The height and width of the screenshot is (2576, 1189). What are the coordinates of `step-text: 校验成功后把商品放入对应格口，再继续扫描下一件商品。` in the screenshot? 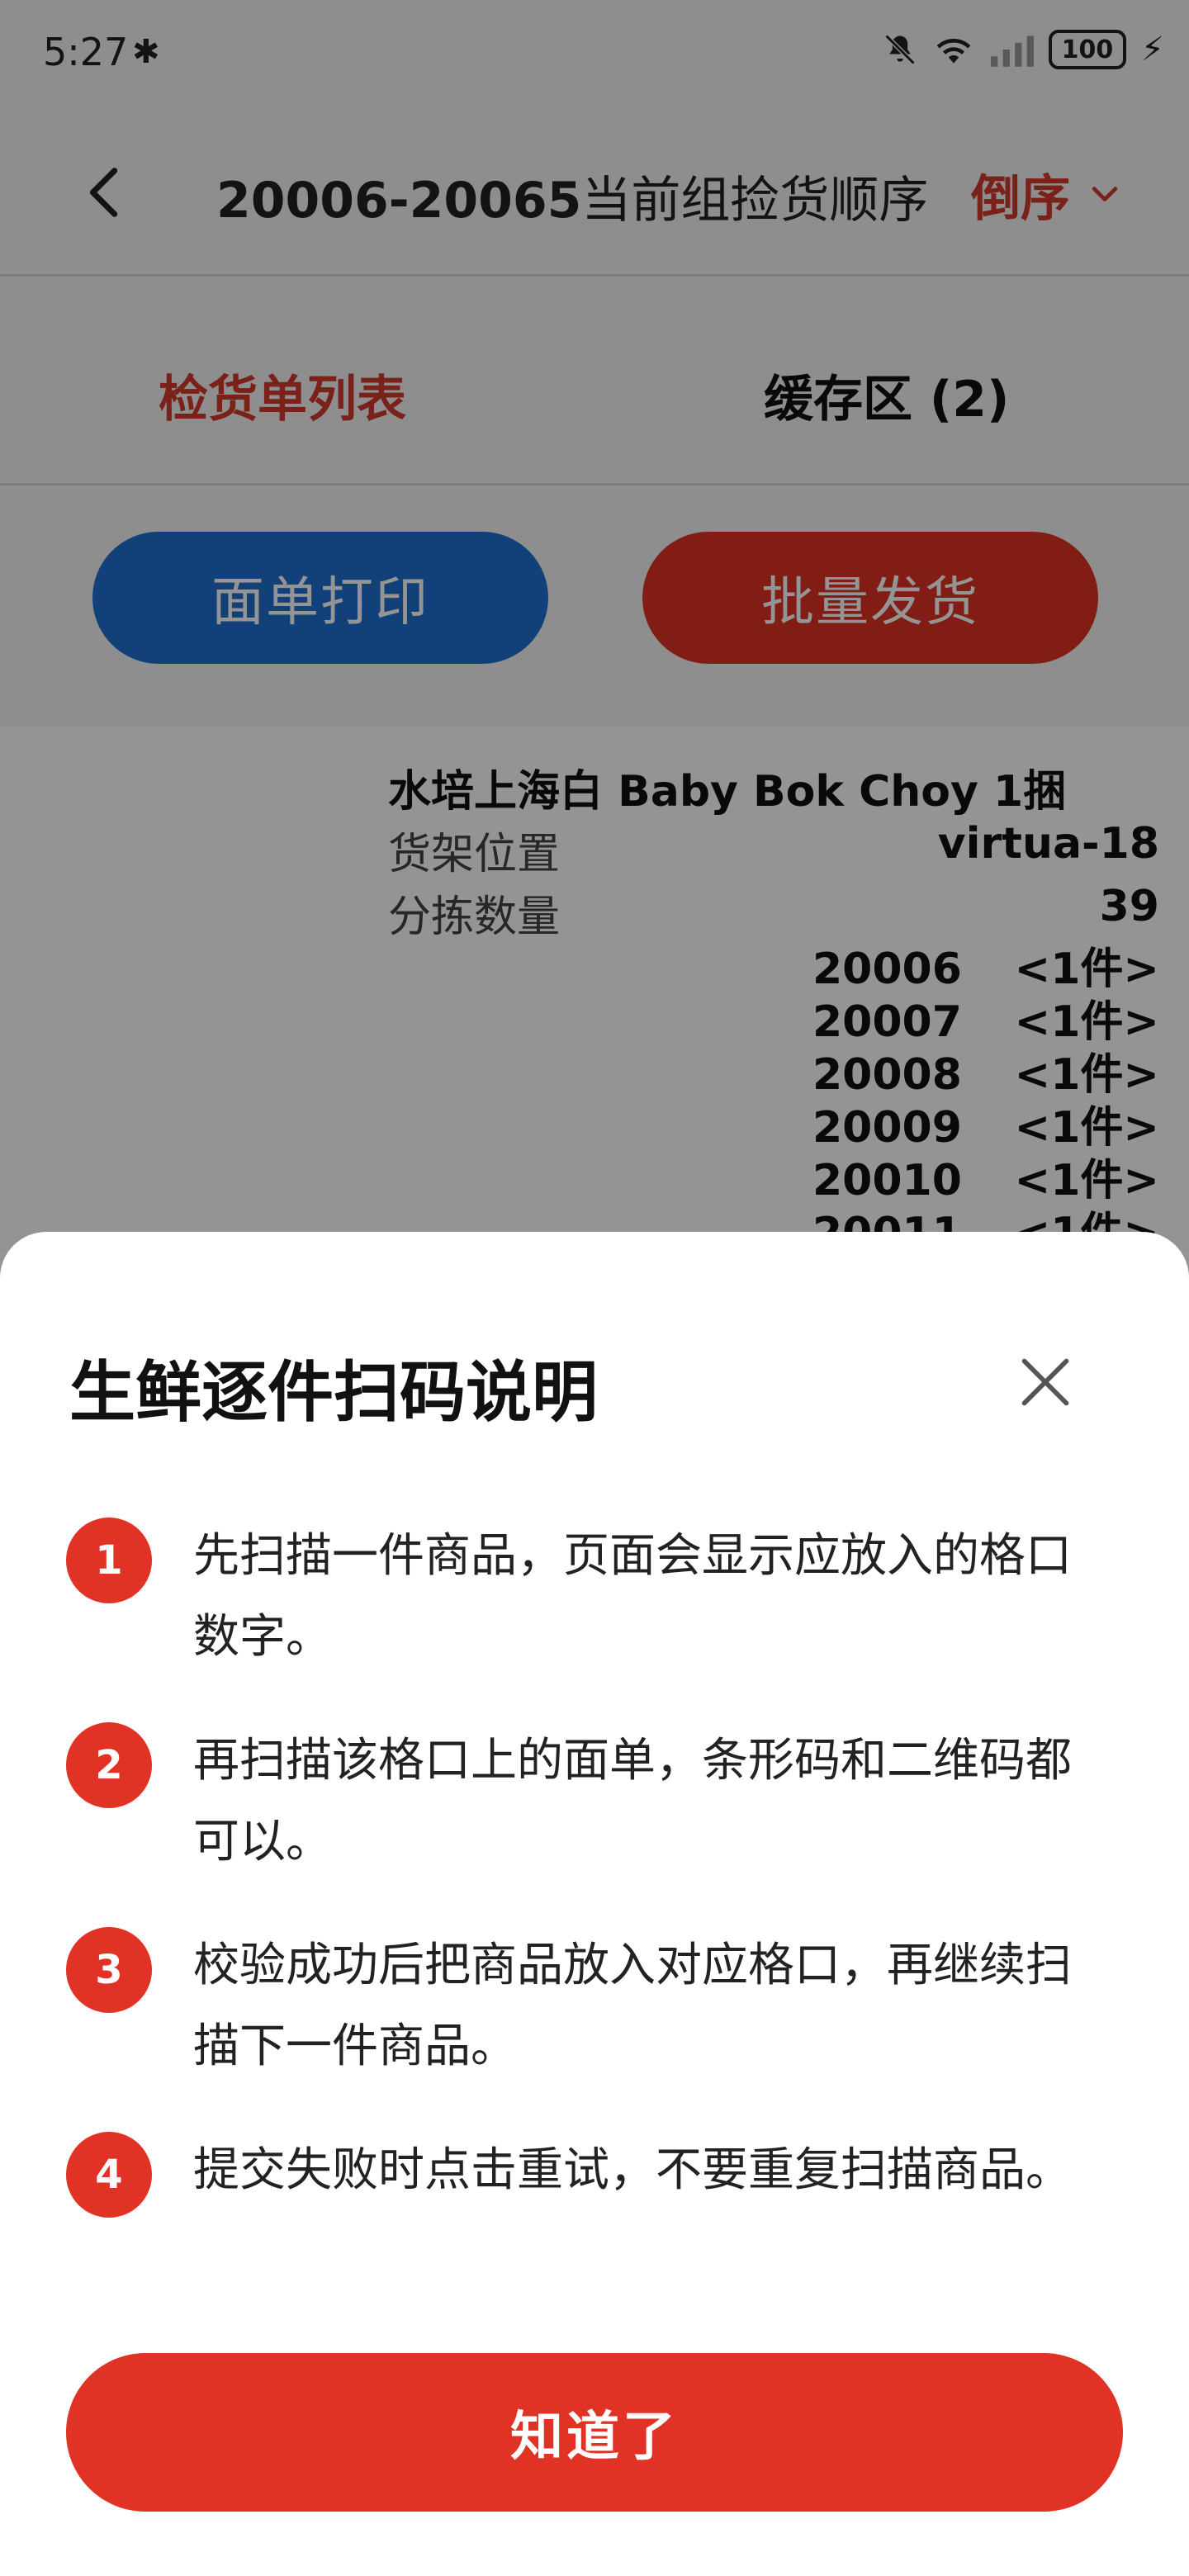 It's located at (632, 2006).